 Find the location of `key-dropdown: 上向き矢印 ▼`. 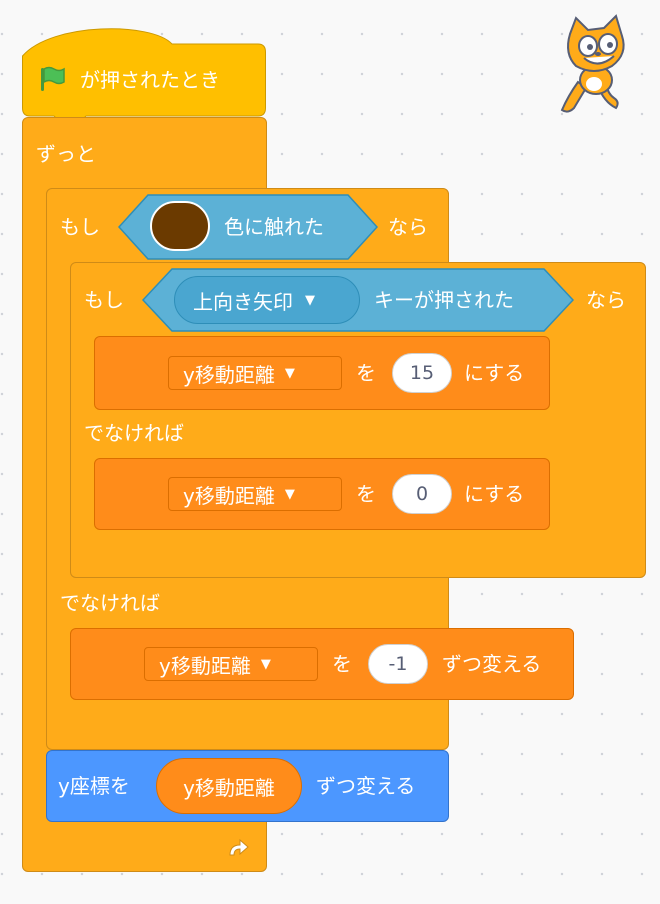

key-dropdown: 上向き矢印 ▼ is located at coordinates (267, 300).